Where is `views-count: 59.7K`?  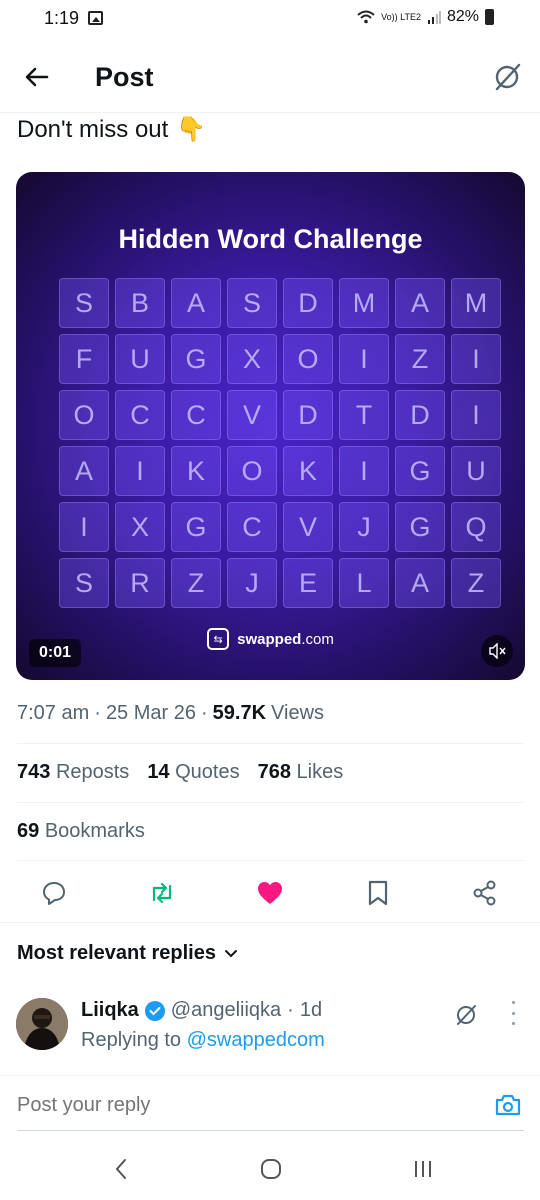
views-count: 59.7K is located at coordinates (239, 713).